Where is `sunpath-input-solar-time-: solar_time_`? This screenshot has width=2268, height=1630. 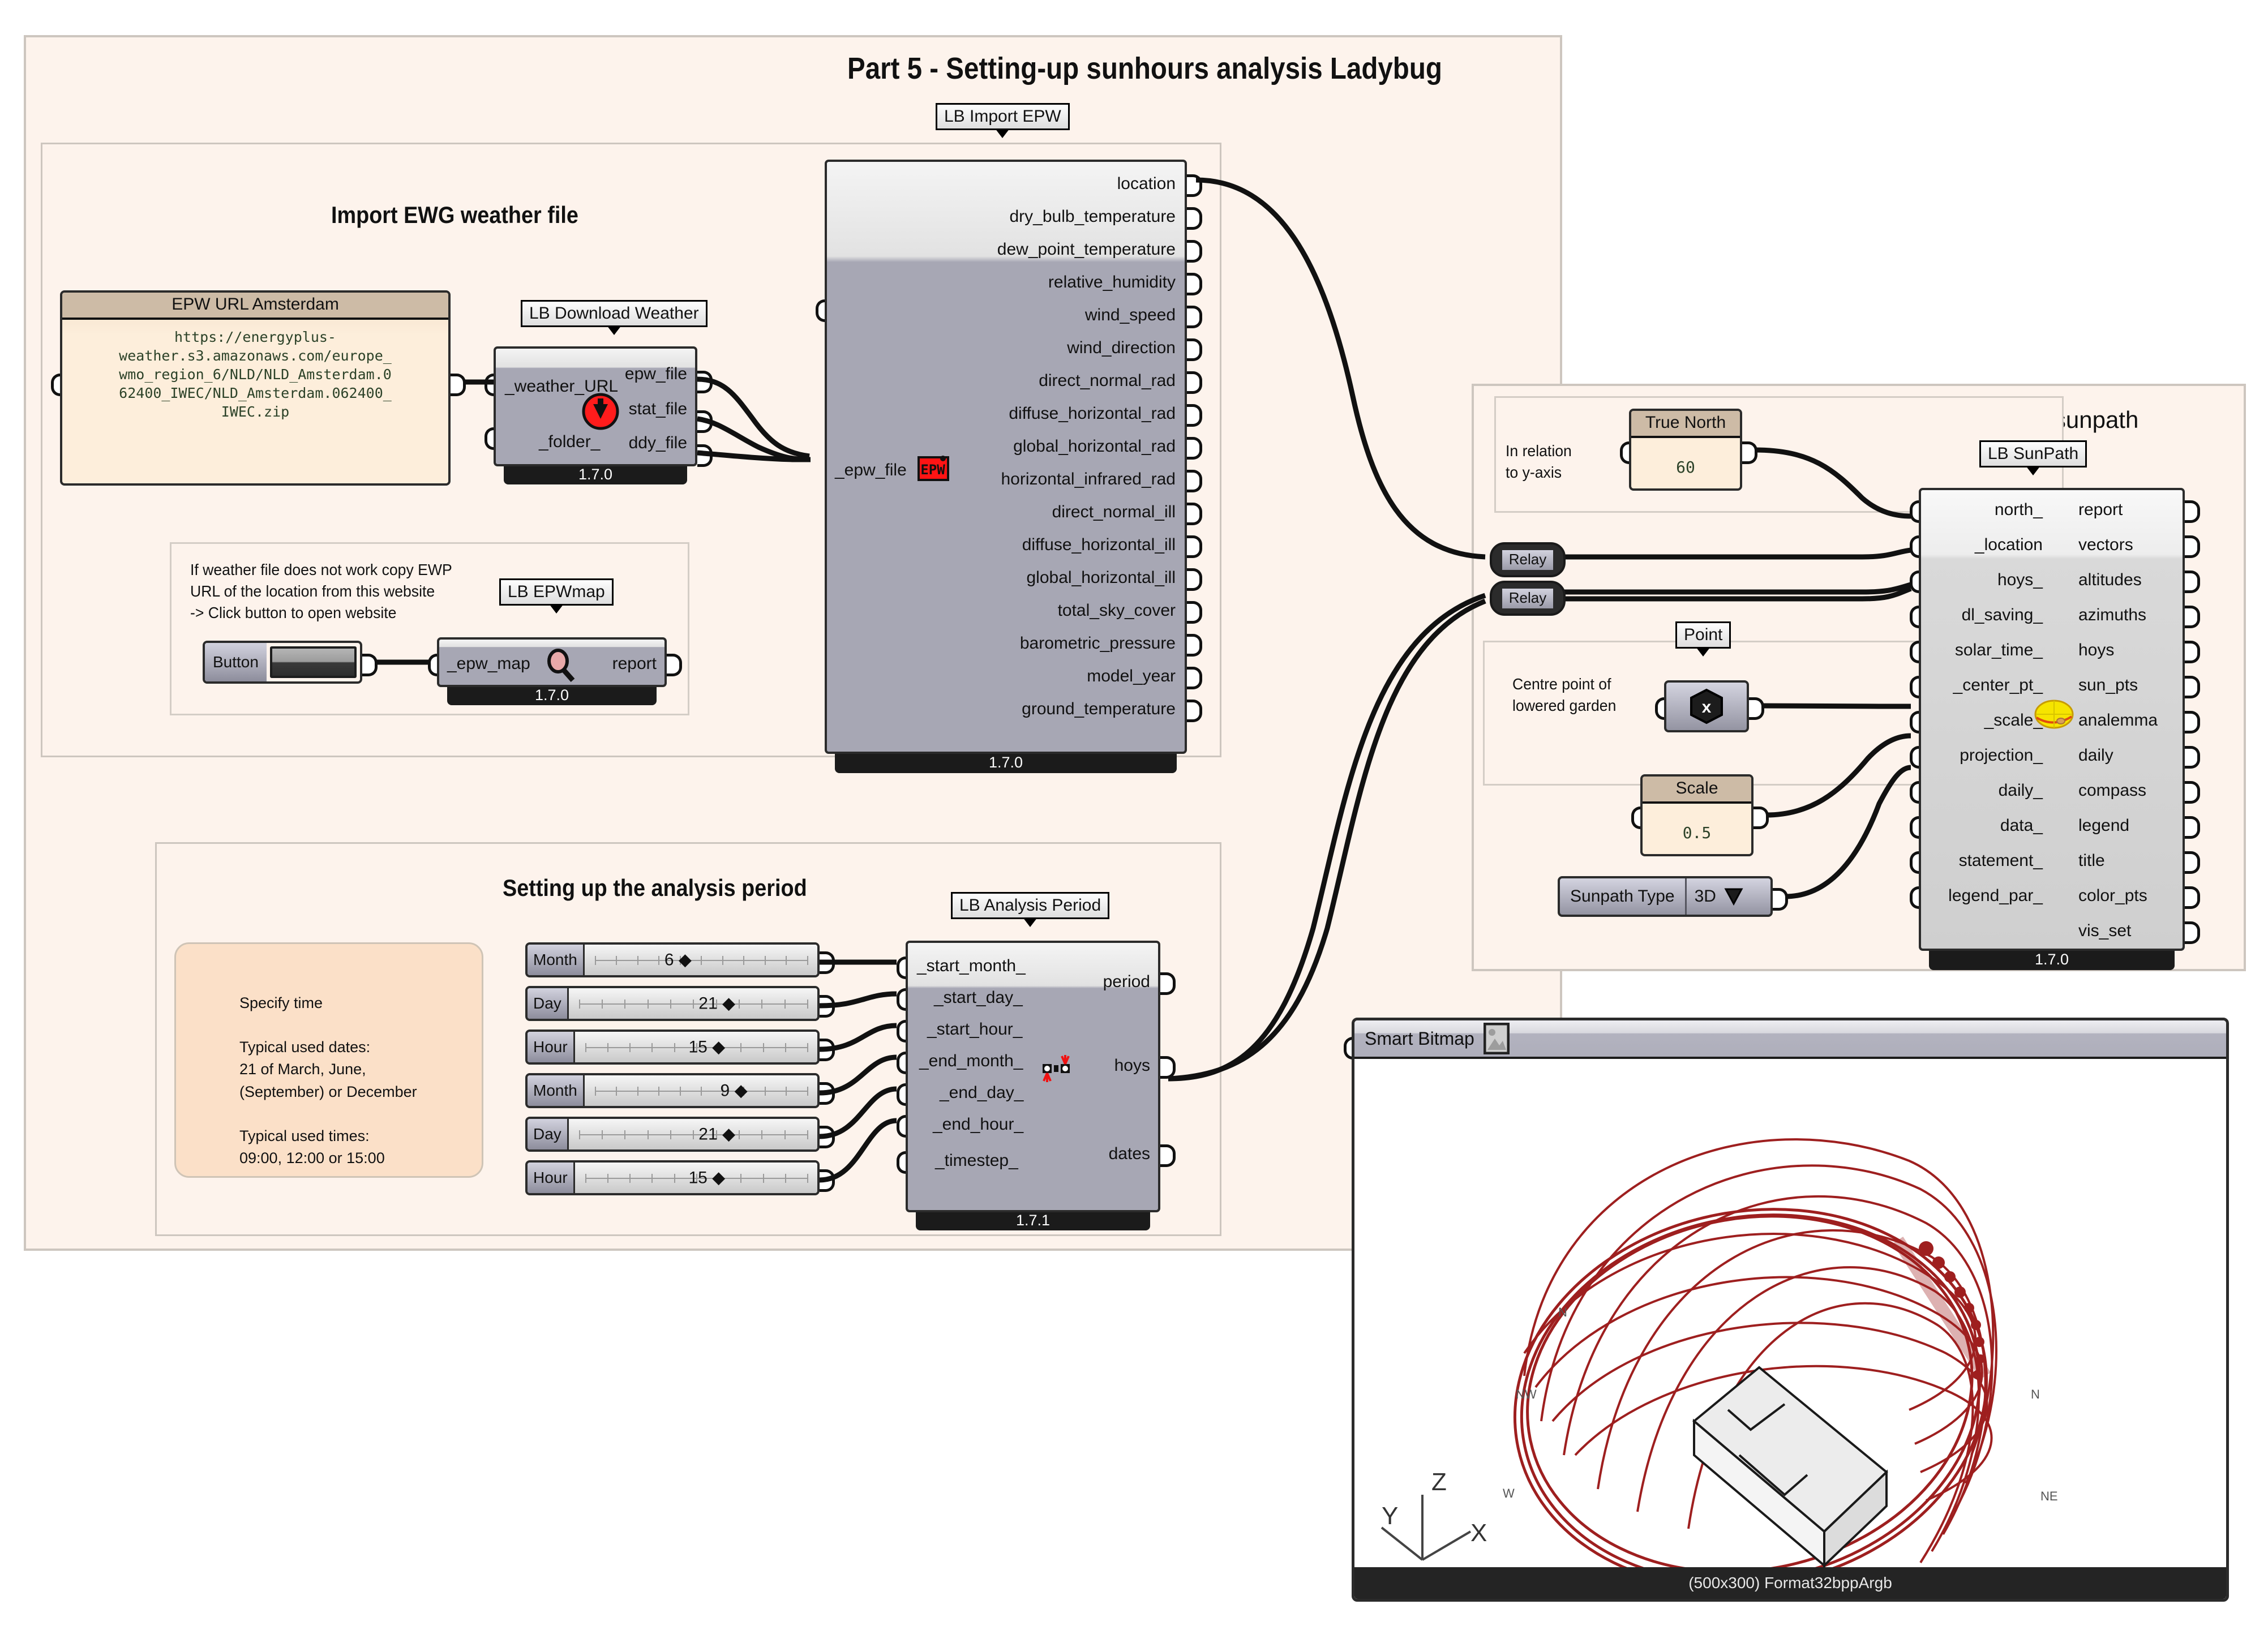 sunpath-input-solar-time-: solar_time_ is located at coordinates (1982, 650).